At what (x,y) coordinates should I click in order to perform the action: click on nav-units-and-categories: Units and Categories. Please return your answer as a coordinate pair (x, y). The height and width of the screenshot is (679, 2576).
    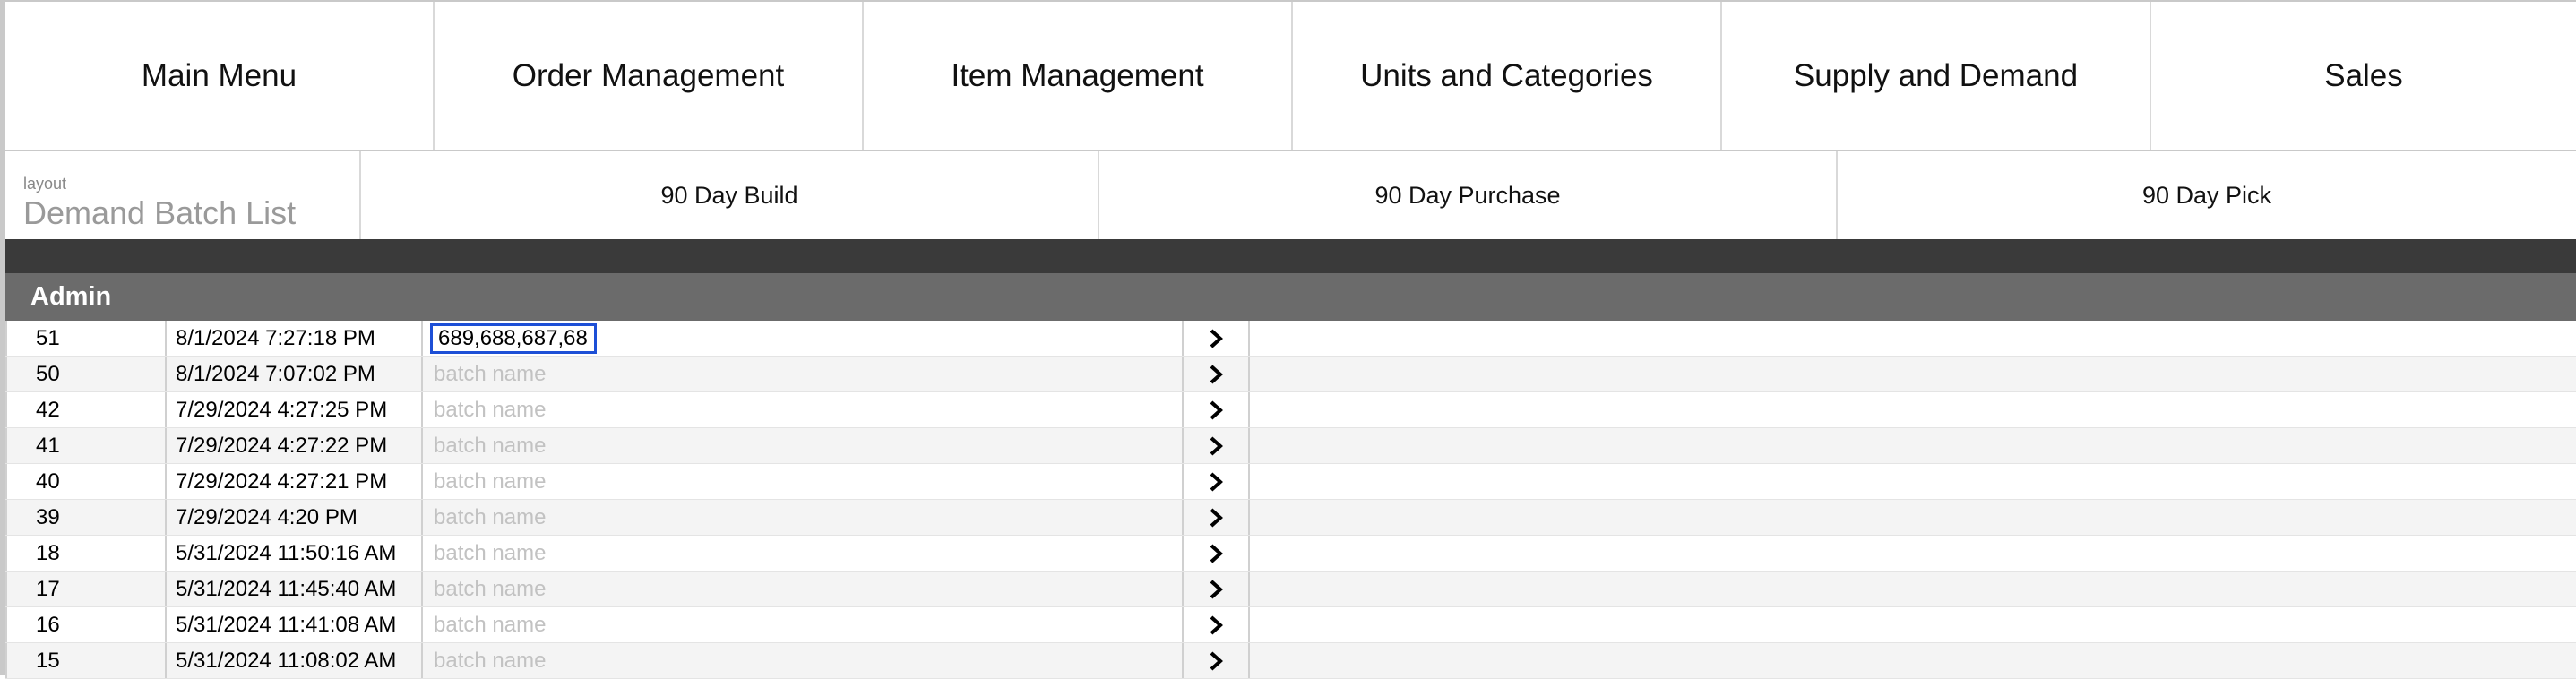
    Looking at the image, I should click on (1508, 76).